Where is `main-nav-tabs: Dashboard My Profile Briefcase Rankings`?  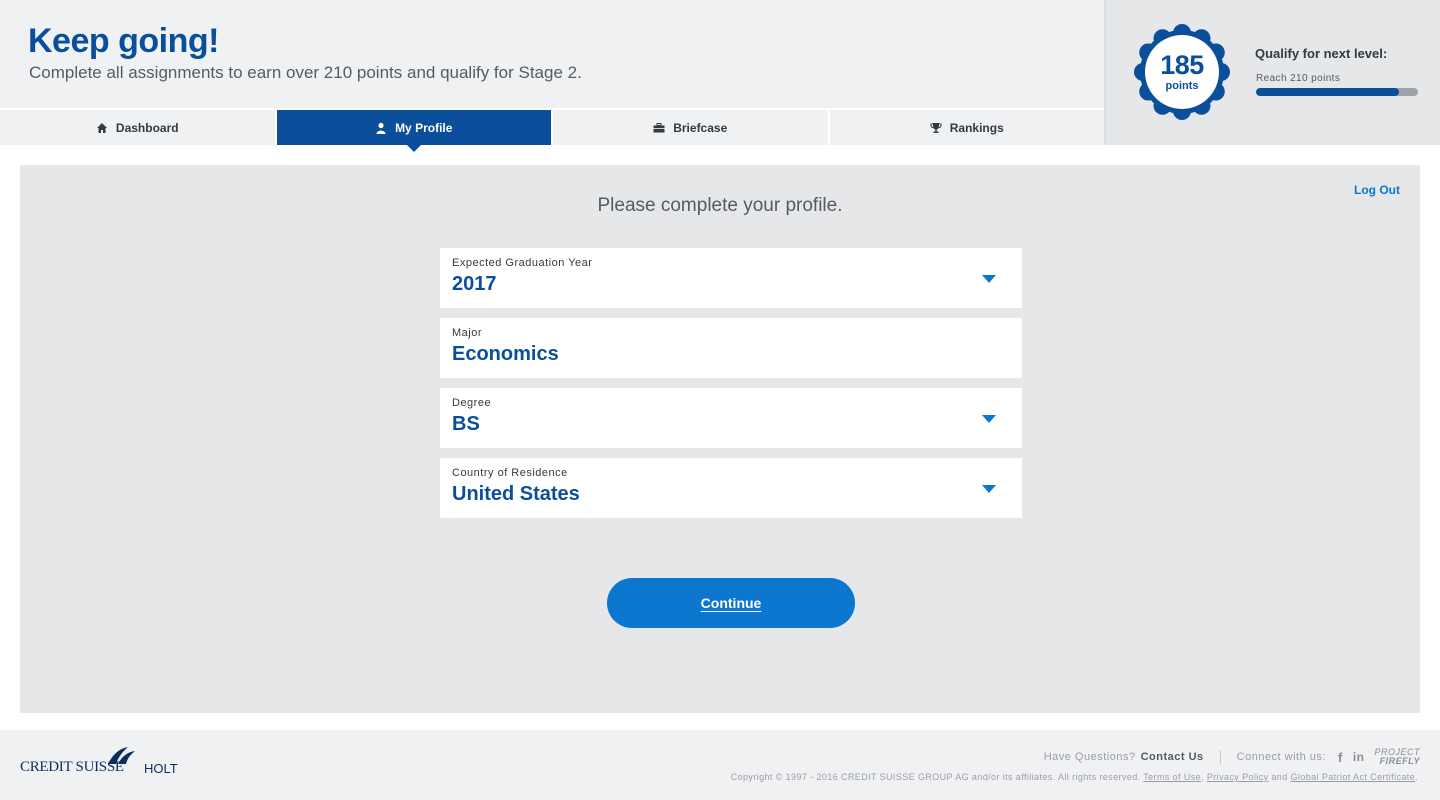
main-nav-tabs: Dashboard My Profile Briefcase Rankings is located at coordinates (552, 131).